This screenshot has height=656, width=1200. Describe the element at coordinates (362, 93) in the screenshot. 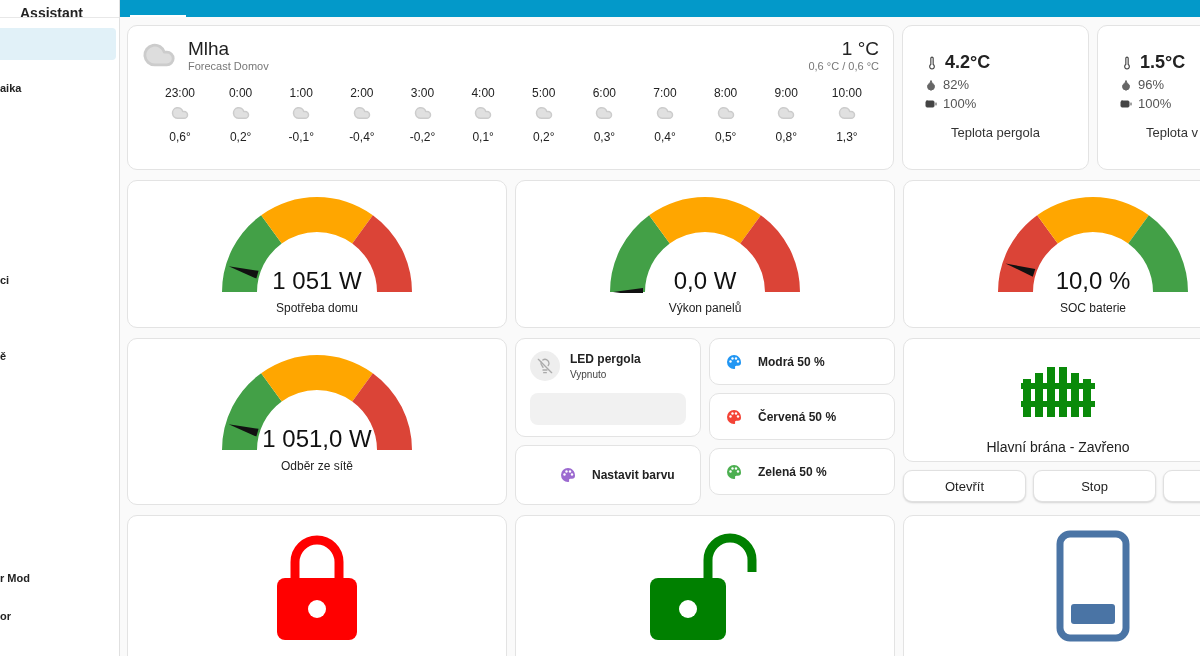

I see `forecast-time: 2:00` at that location.